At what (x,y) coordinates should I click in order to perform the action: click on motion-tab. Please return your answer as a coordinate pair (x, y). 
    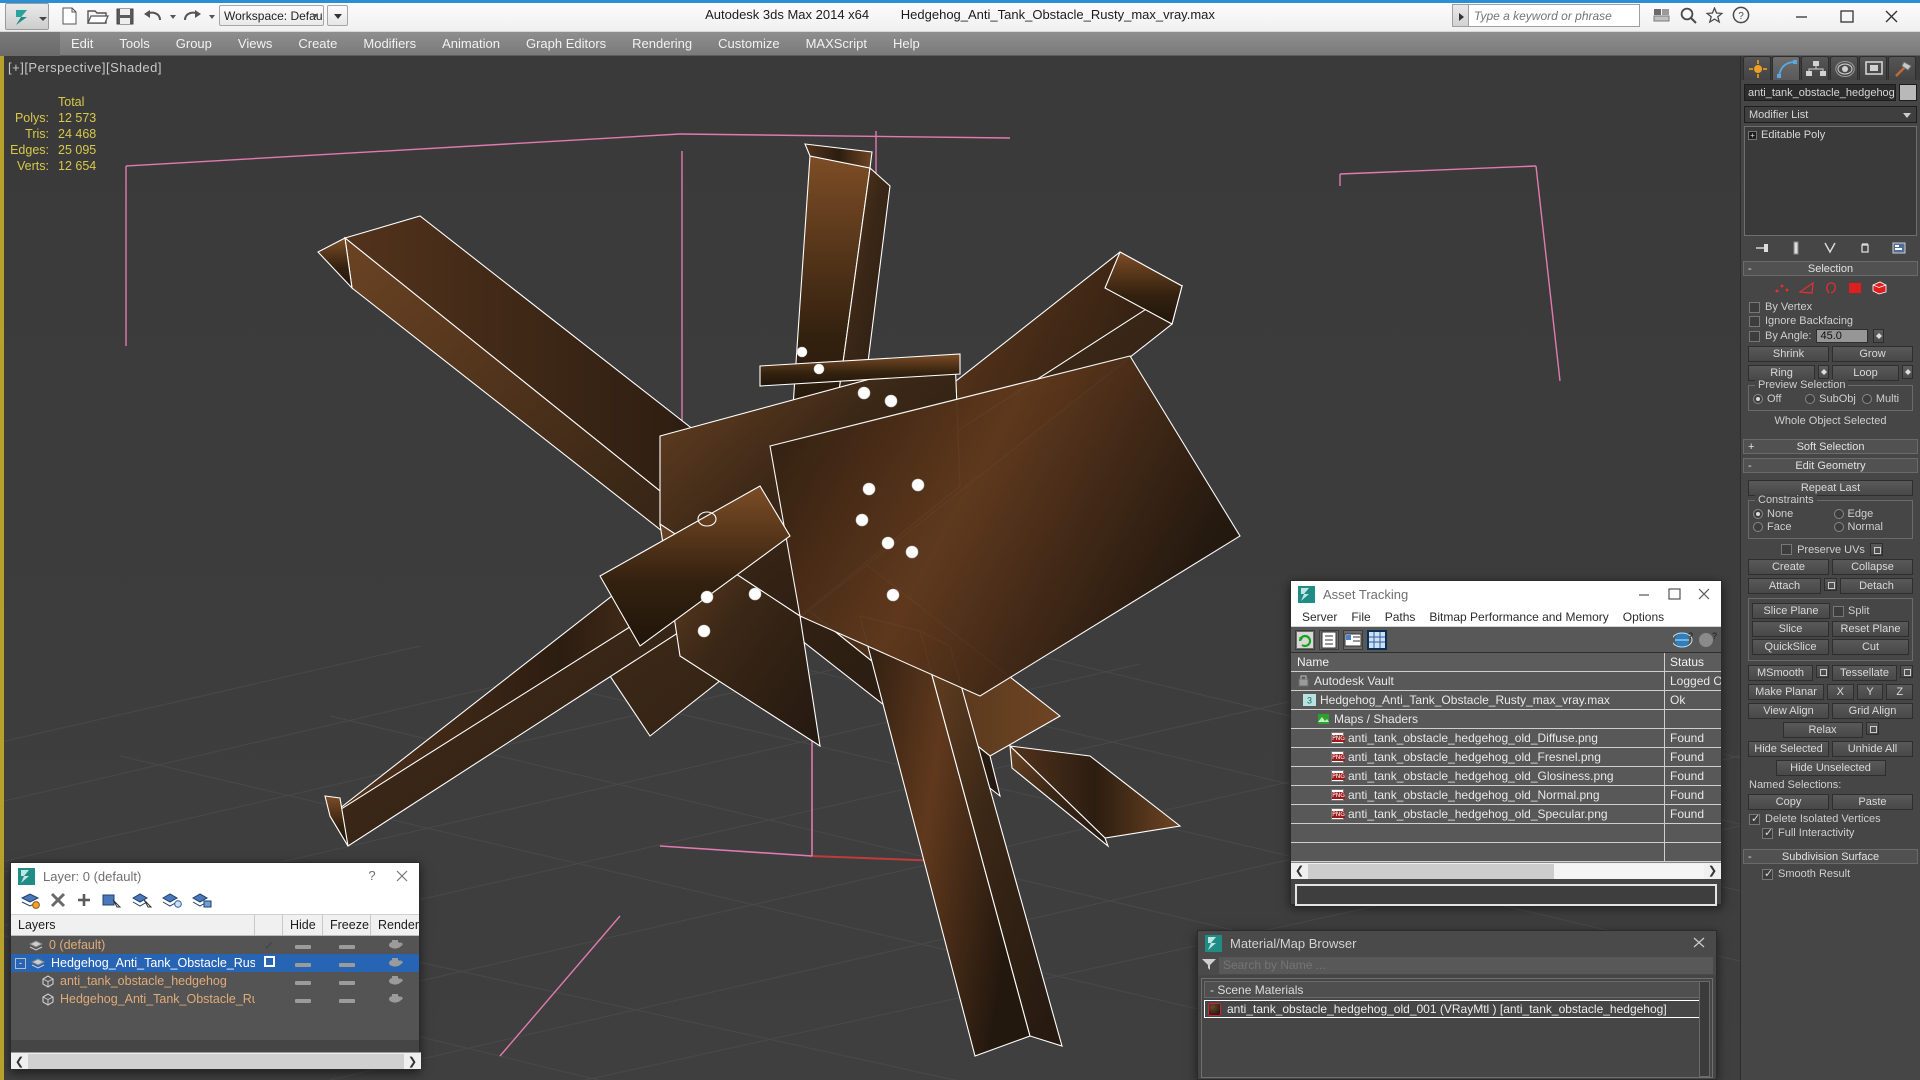
    Looking at the image, I should click on (1844, 68).